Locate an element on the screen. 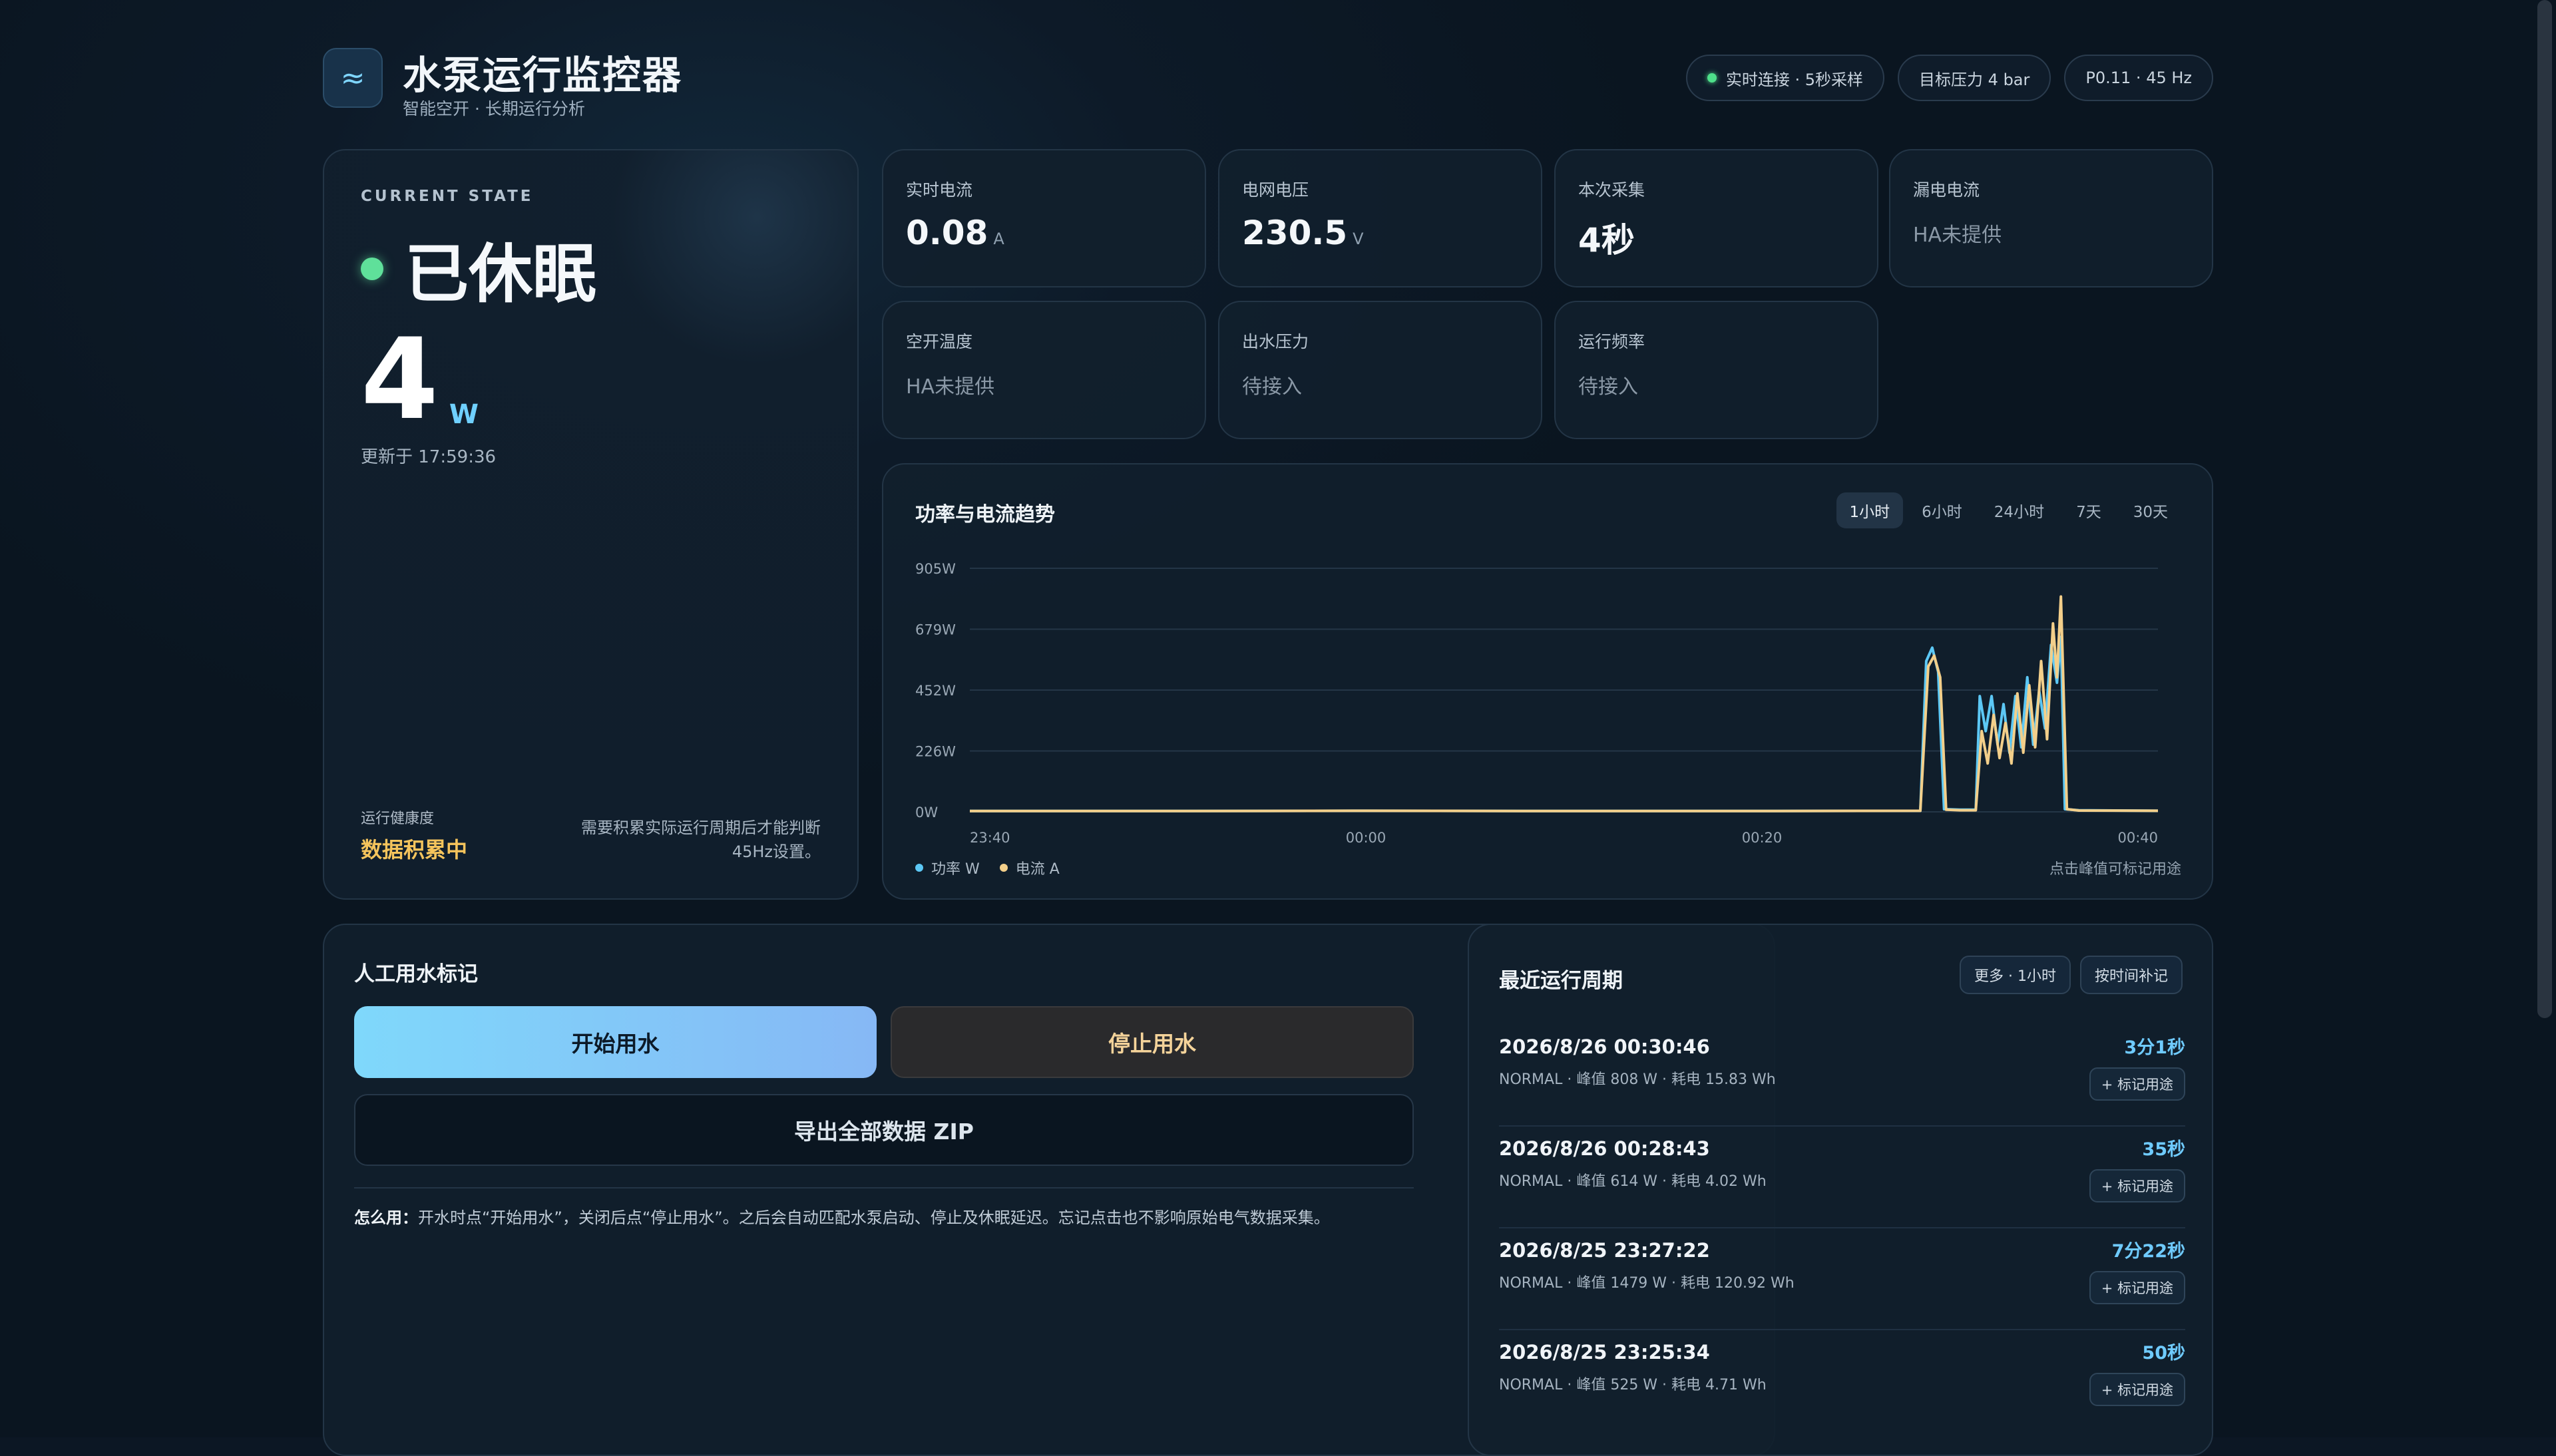 This screenshot has height=1456, width=2556. power-readout: 4 W is located at coordinates (420, 379).